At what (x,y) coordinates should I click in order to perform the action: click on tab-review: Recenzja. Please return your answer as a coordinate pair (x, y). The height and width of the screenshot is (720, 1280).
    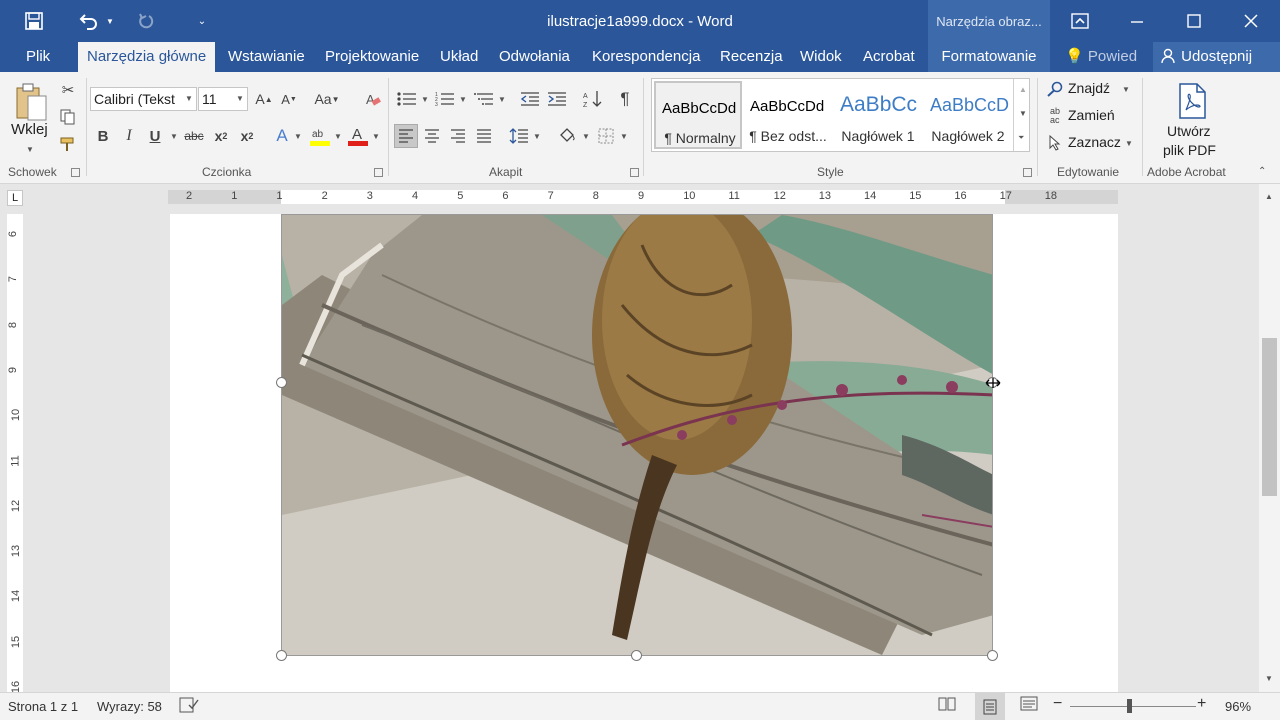
    Looking at the image, I should click on (751, 57).